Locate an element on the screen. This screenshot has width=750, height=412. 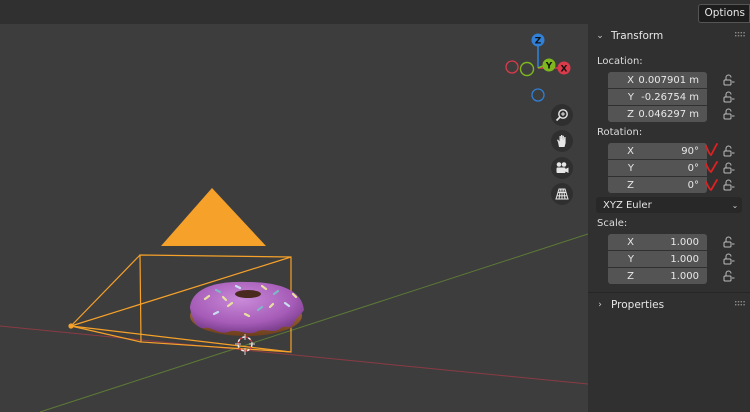
chevron-right-icon: › is located at coordinates (600, 305).